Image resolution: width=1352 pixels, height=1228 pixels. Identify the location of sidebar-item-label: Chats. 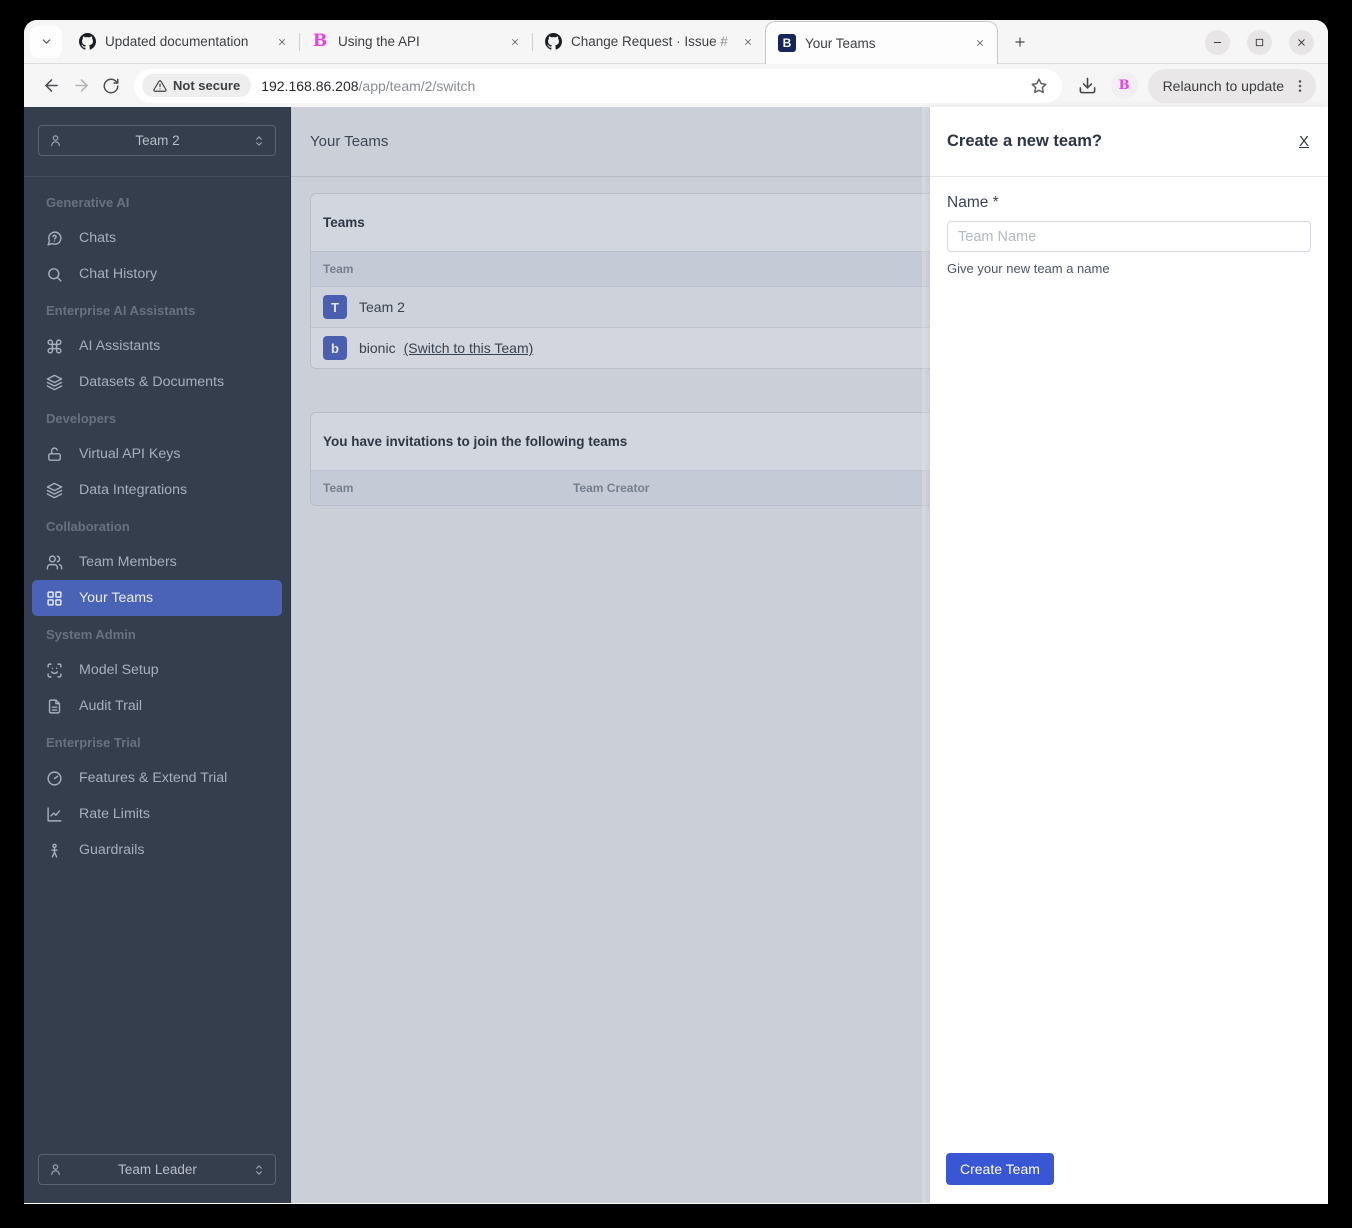
(98, 238).